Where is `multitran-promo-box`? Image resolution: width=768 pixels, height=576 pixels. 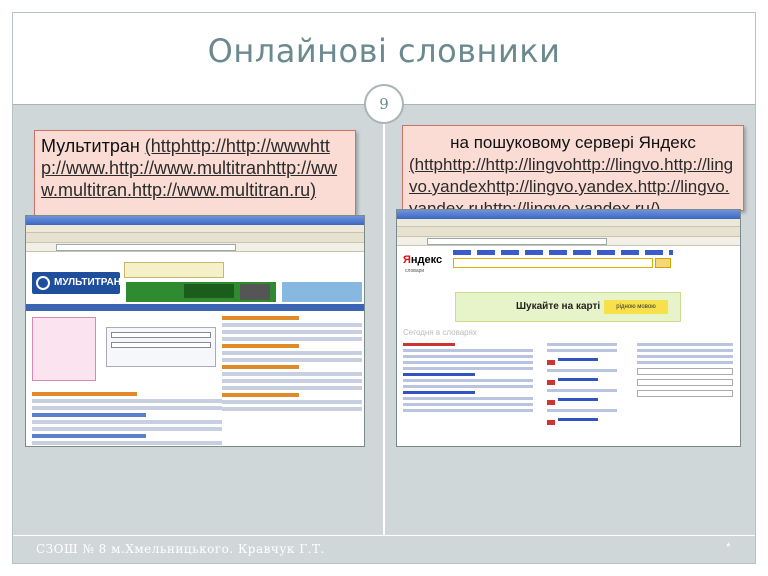 multitran-promo-box is located at coordinates (64, 349).